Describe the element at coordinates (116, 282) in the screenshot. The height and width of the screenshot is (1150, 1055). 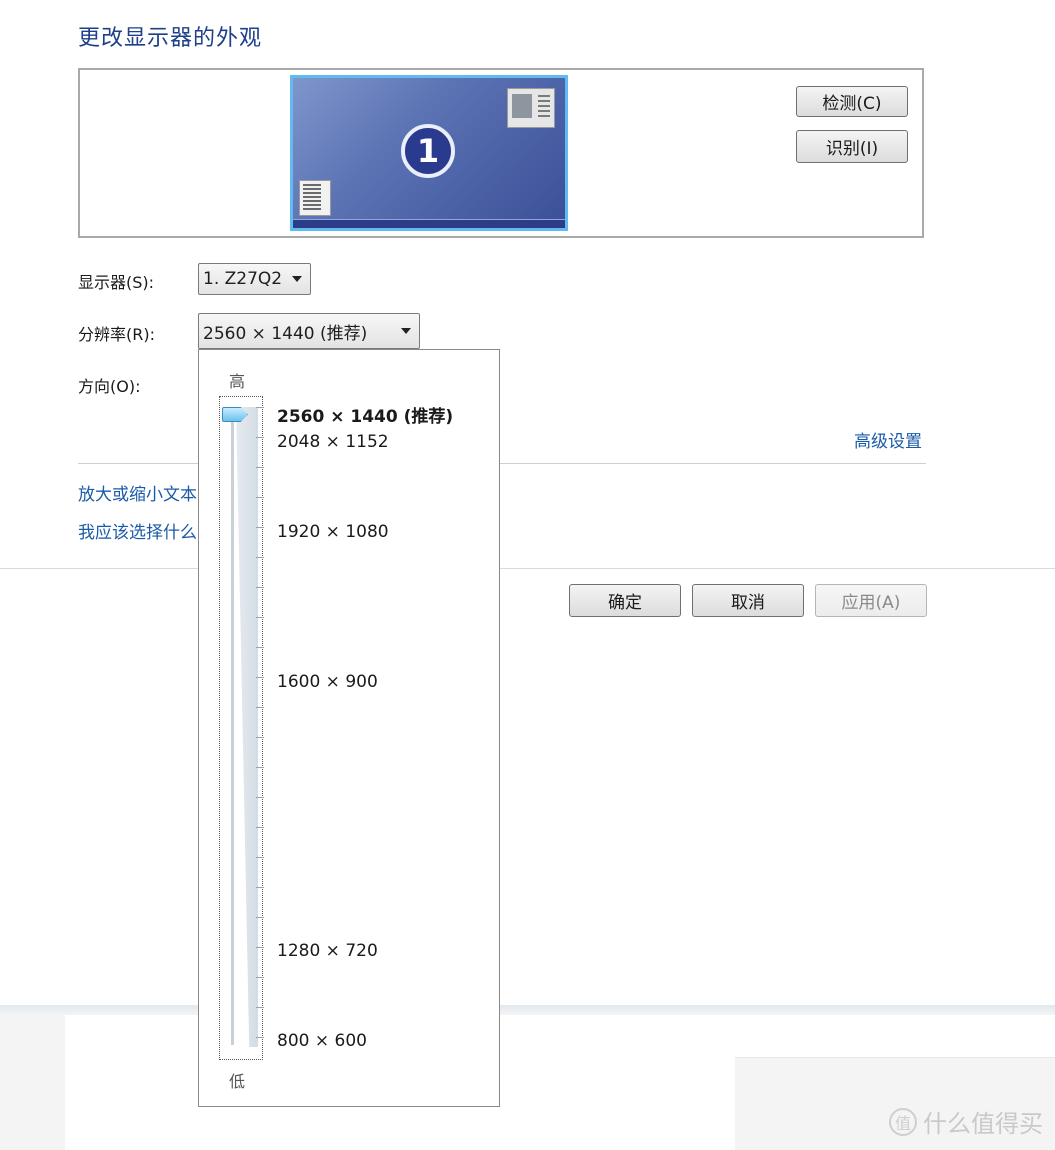
I see `display-label: 显示器(S):` at that location.